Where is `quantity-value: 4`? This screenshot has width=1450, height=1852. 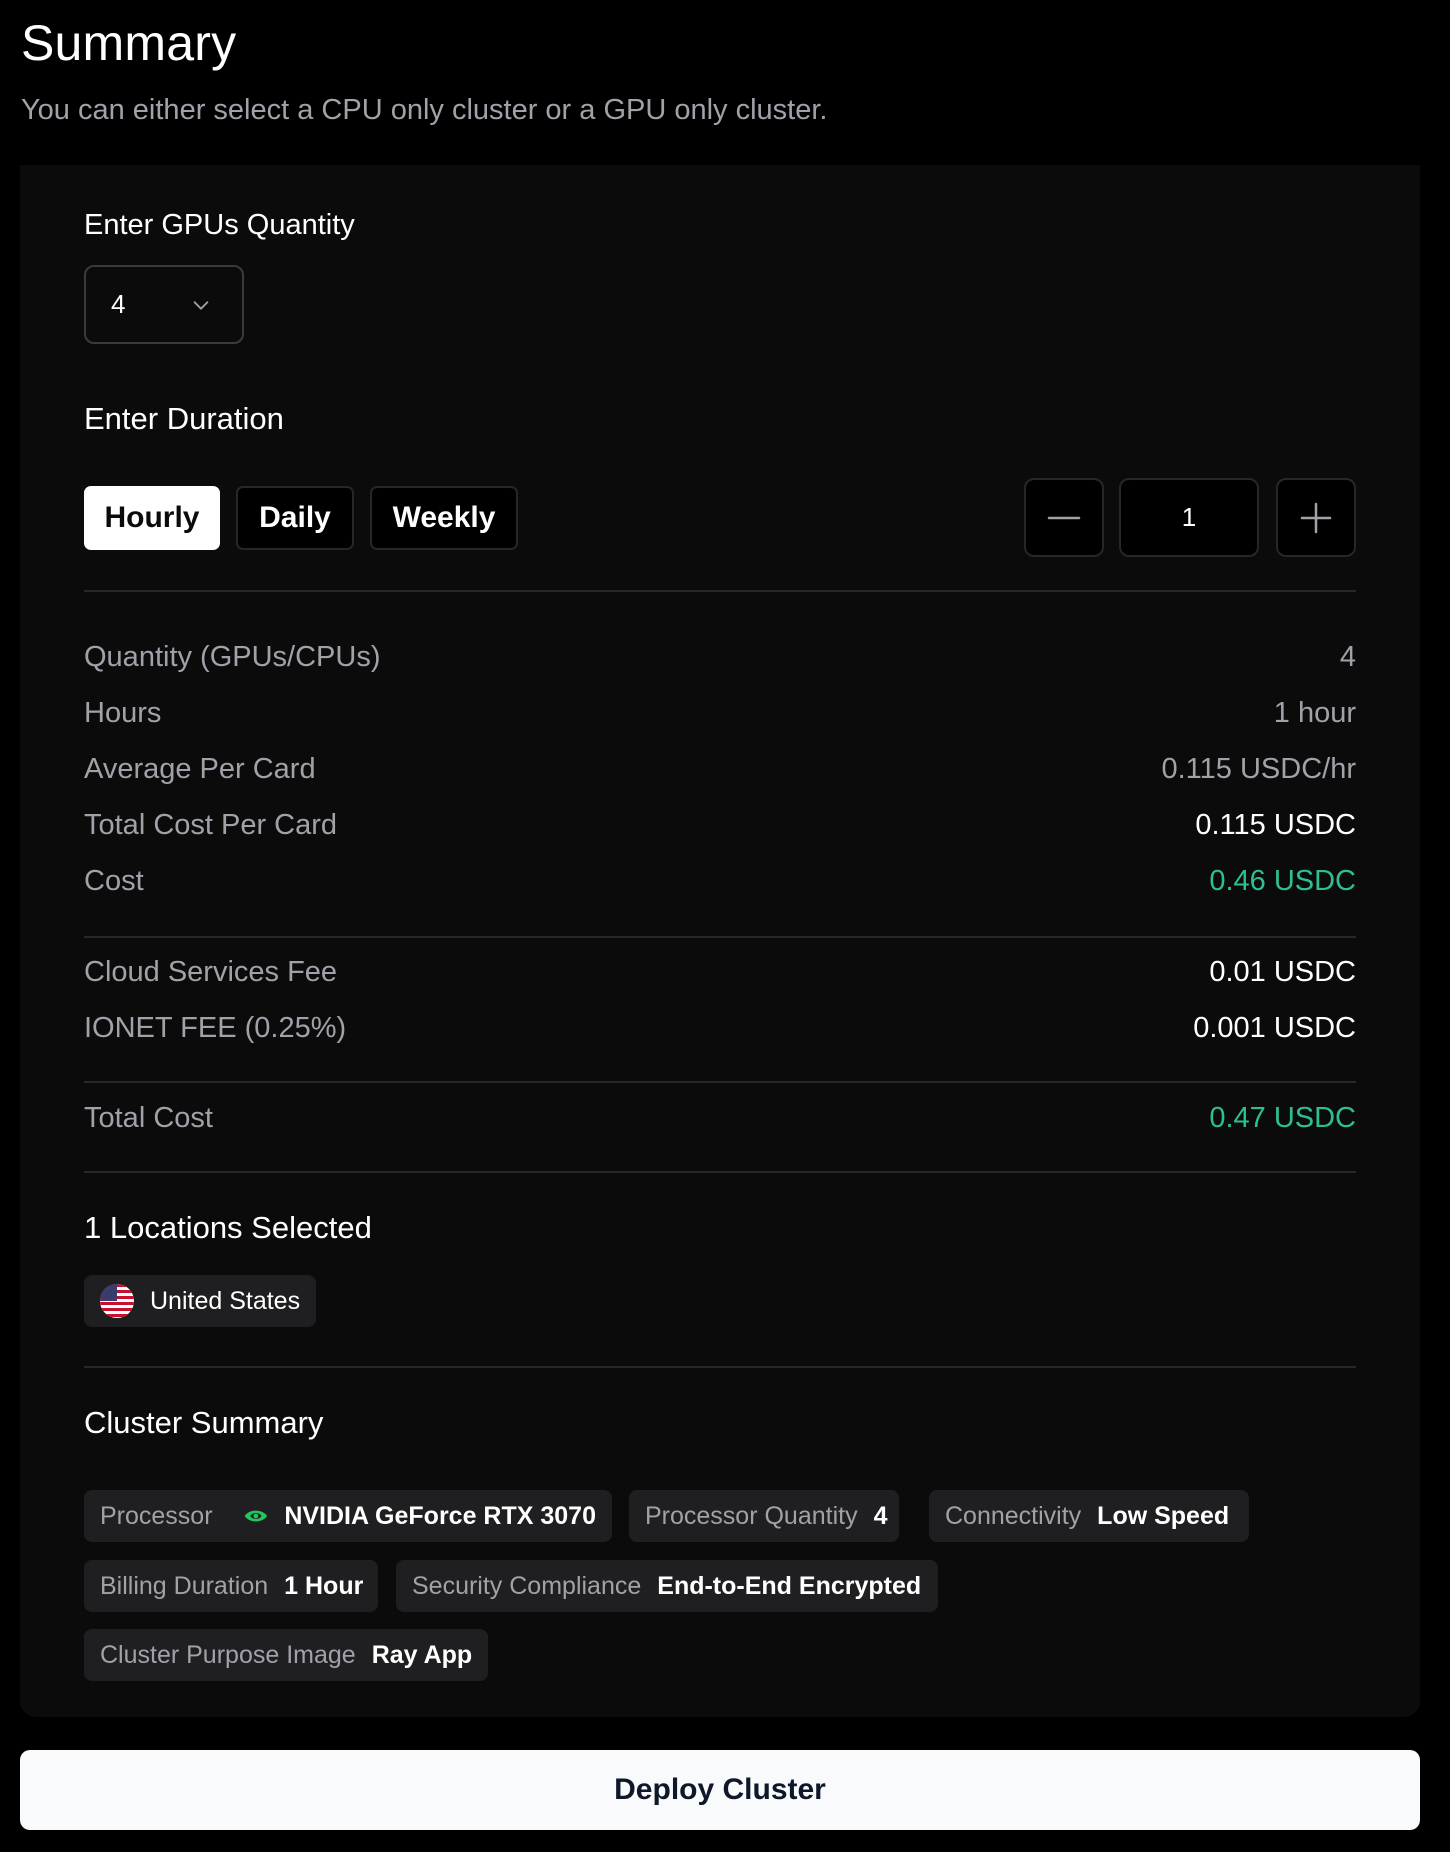 quantity-value: 4 is located at coordinates (1347, 657).